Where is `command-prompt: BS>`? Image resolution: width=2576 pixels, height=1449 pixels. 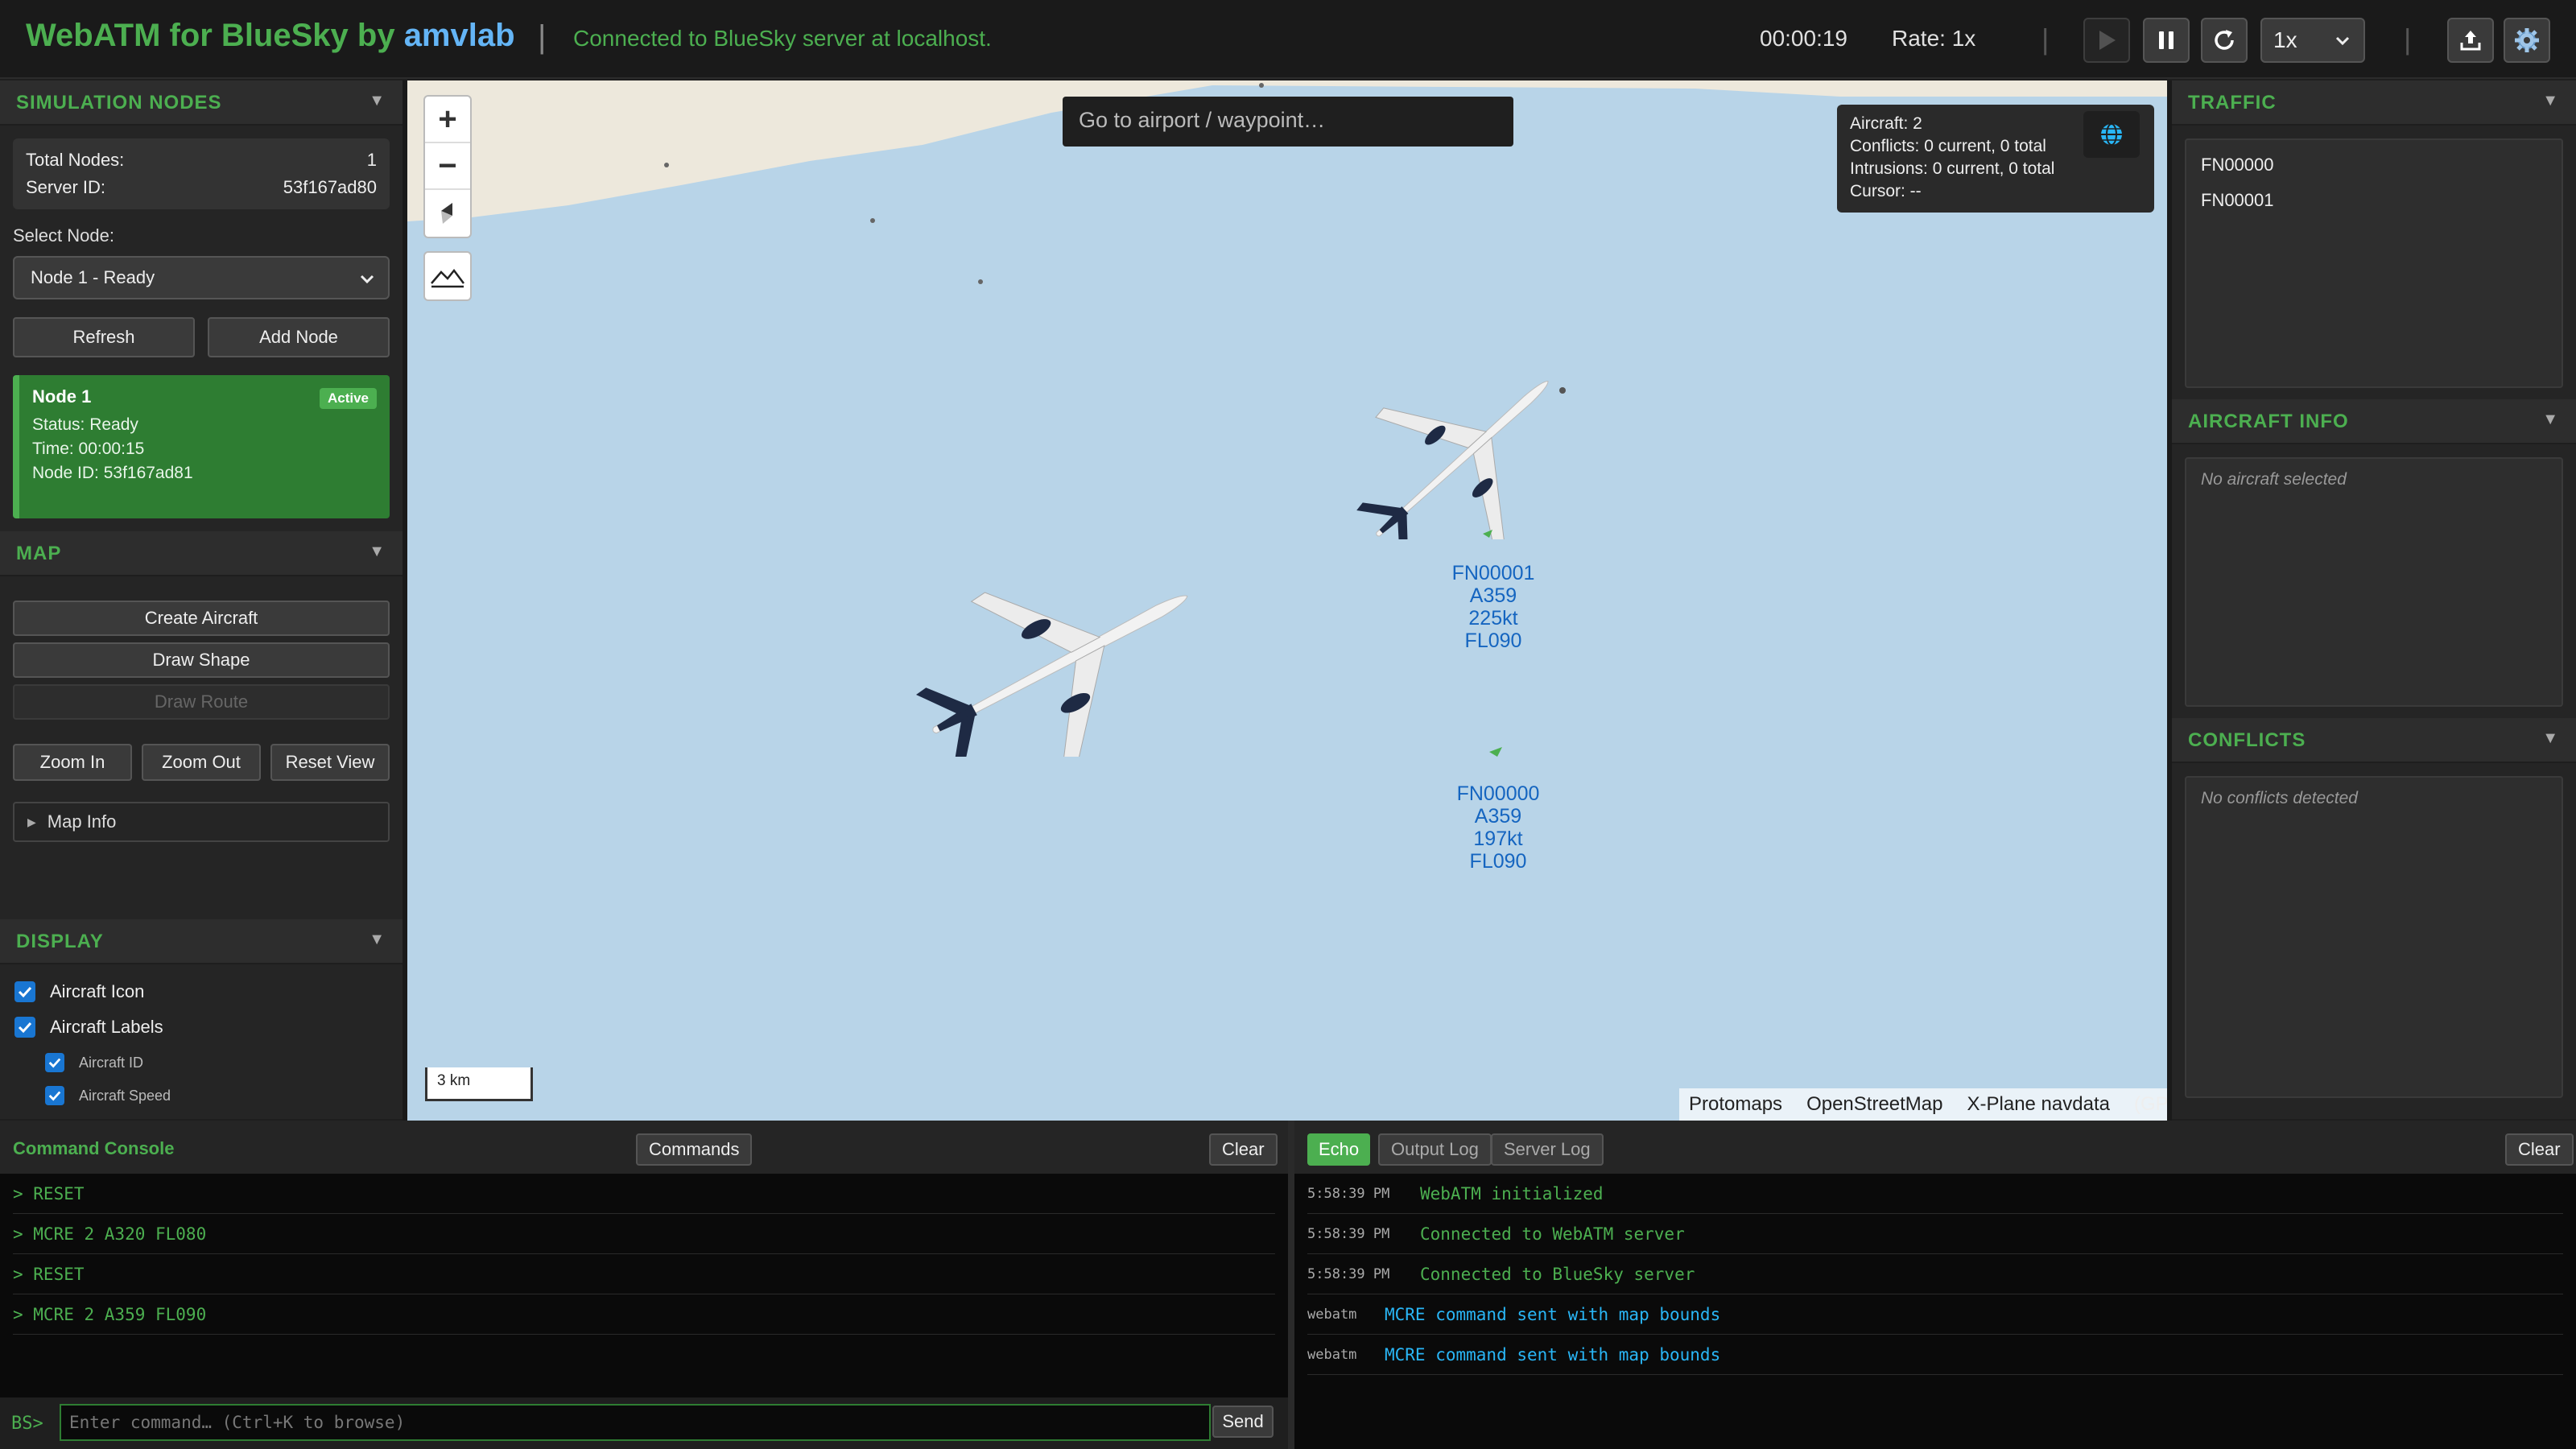 command-prompt: BS> is located at coordinates (27, 1424).